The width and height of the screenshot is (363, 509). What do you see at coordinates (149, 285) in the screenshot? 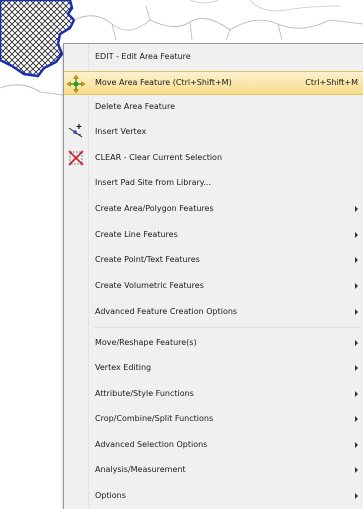
I see `menu-item-label: Create Volumetric Features` at bounding box center [149, 285].